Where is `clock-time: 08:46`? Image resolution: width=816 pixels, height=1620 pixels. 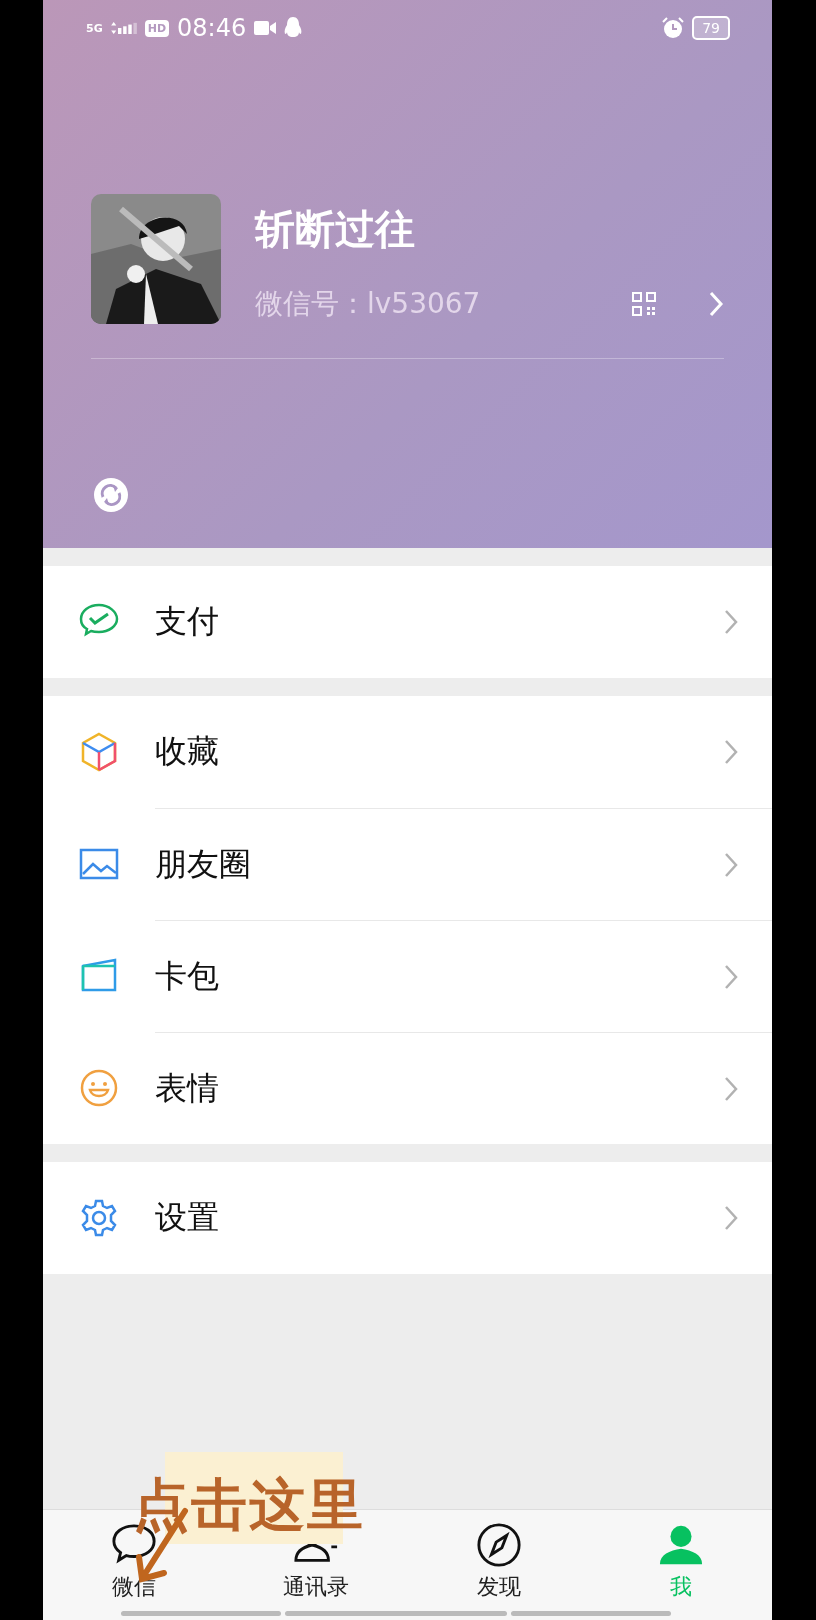 clock-time: 08:46 is located at coordinates (212, 28).